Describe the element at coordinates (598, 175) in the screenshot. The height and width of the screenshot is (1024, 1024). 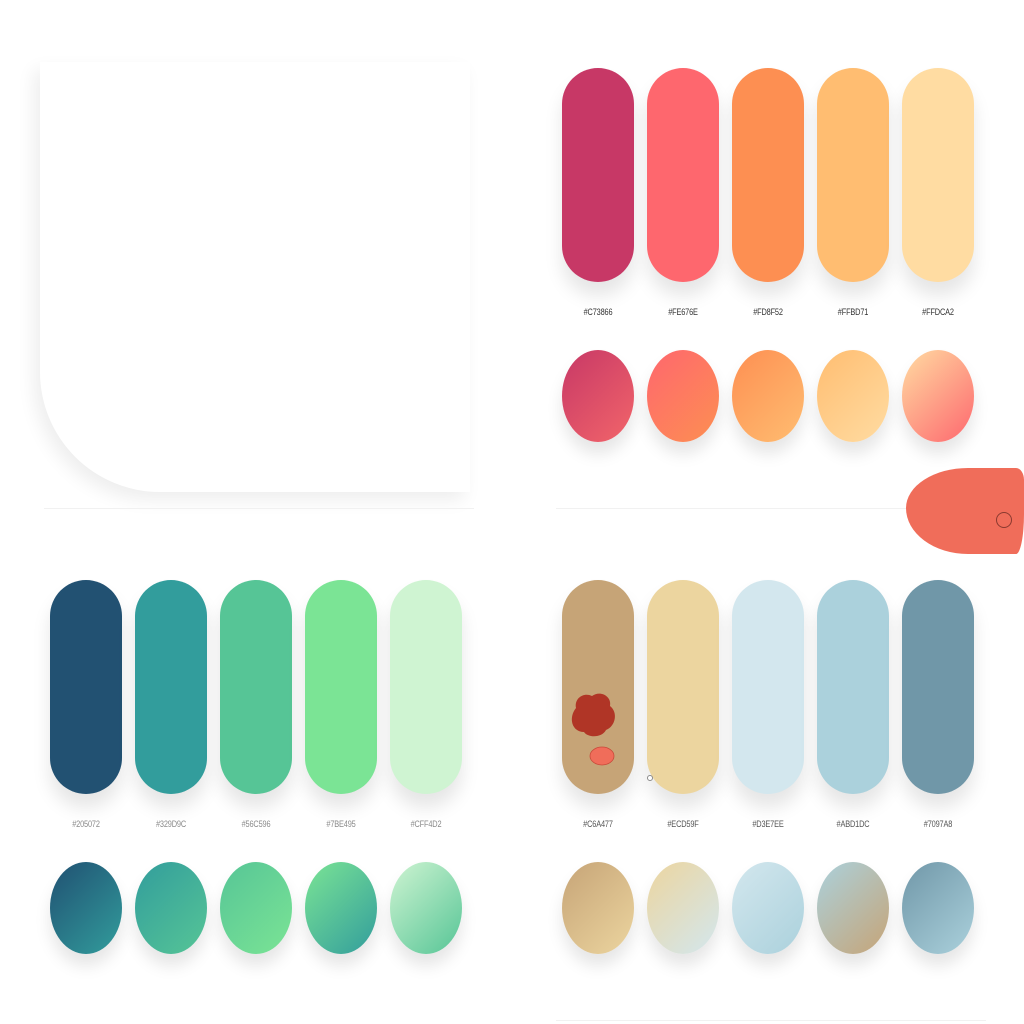
I see `swatch-pill-c73866` at that location.